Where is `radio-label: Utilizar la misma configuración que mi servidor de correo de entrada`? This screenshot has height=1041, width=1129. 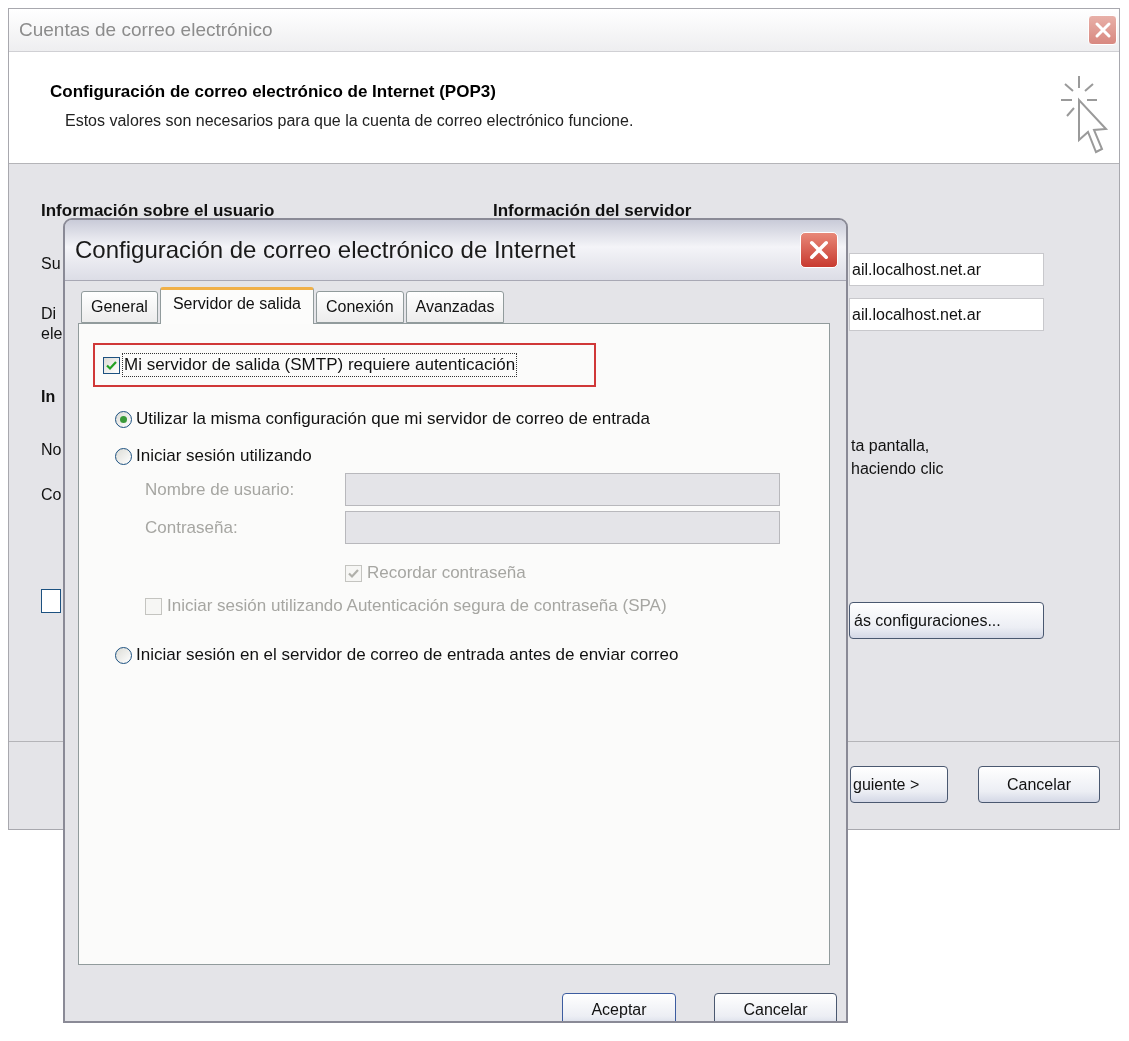 radio-label: Utilizar la misma configuración que mi servidor de correo de entrada is located at coordinates (393, 419).